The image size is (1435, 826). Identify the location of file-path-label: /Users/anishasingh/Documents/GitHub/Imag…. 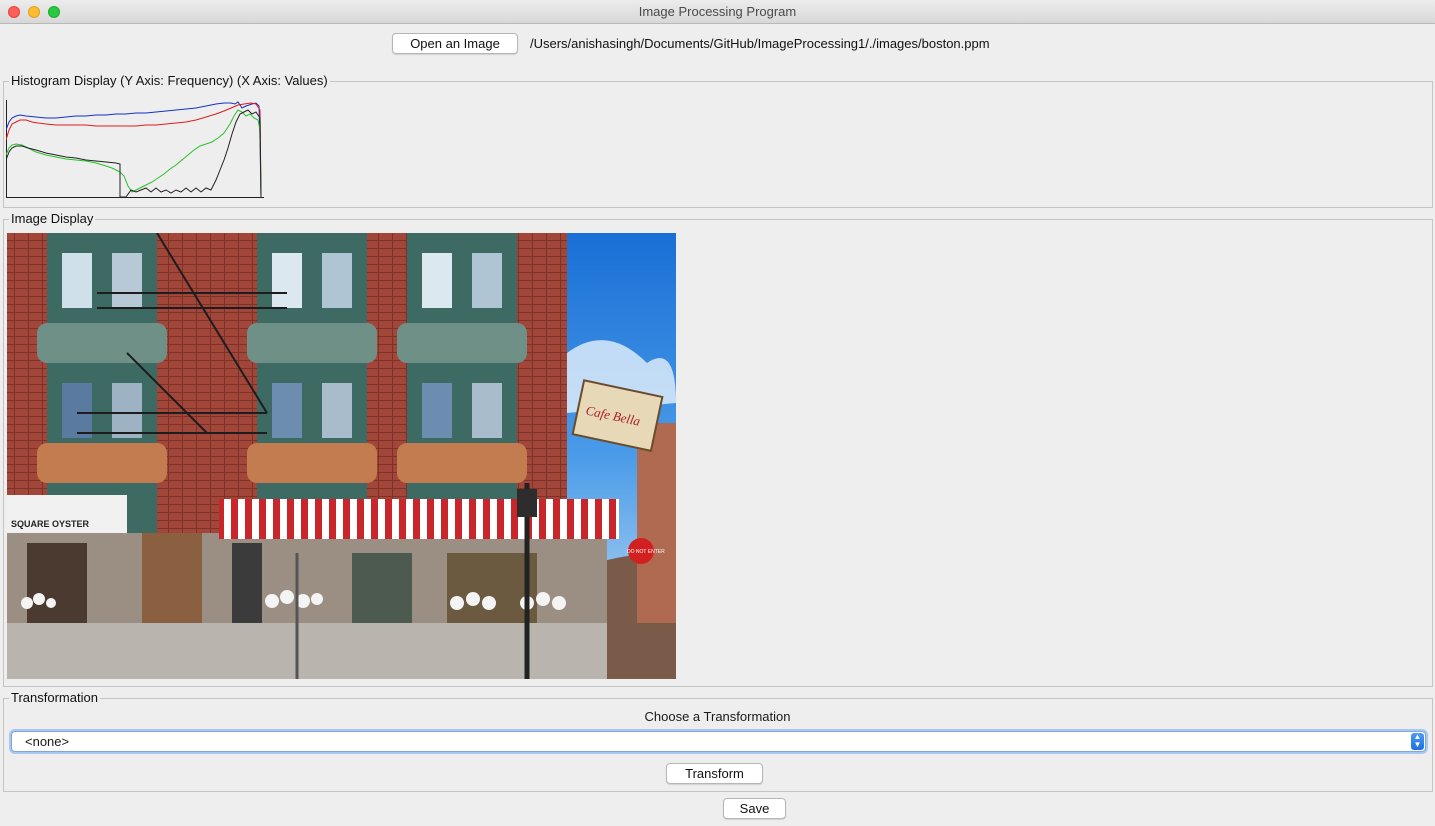
(760, 43).